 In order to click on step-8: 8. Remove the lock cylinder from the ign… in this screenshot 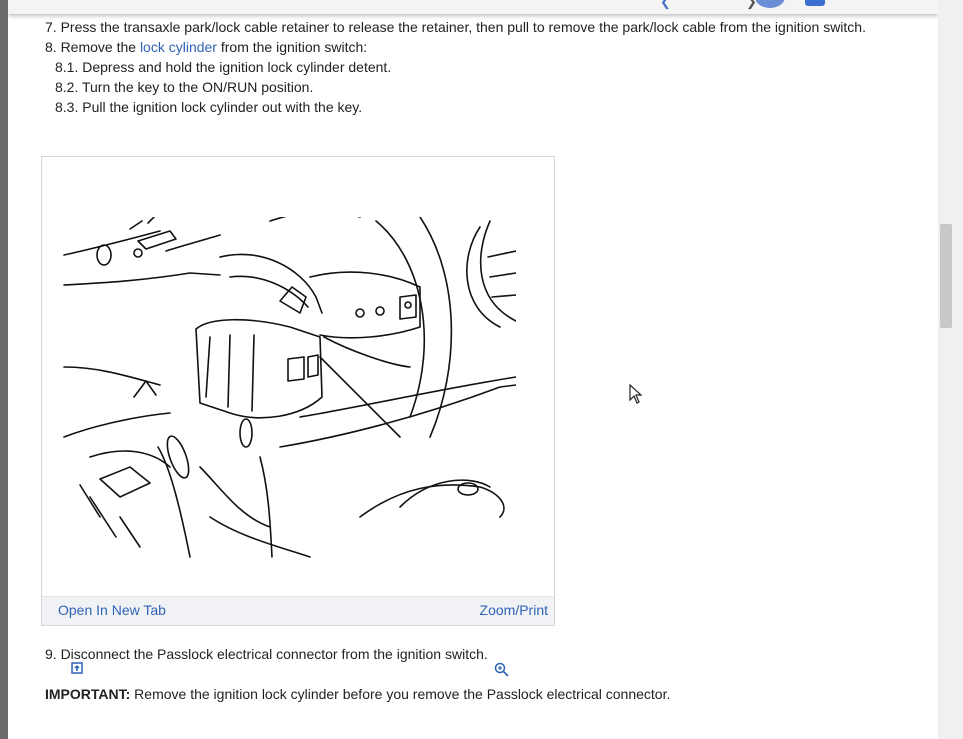, I will do `click(206, 47)`.